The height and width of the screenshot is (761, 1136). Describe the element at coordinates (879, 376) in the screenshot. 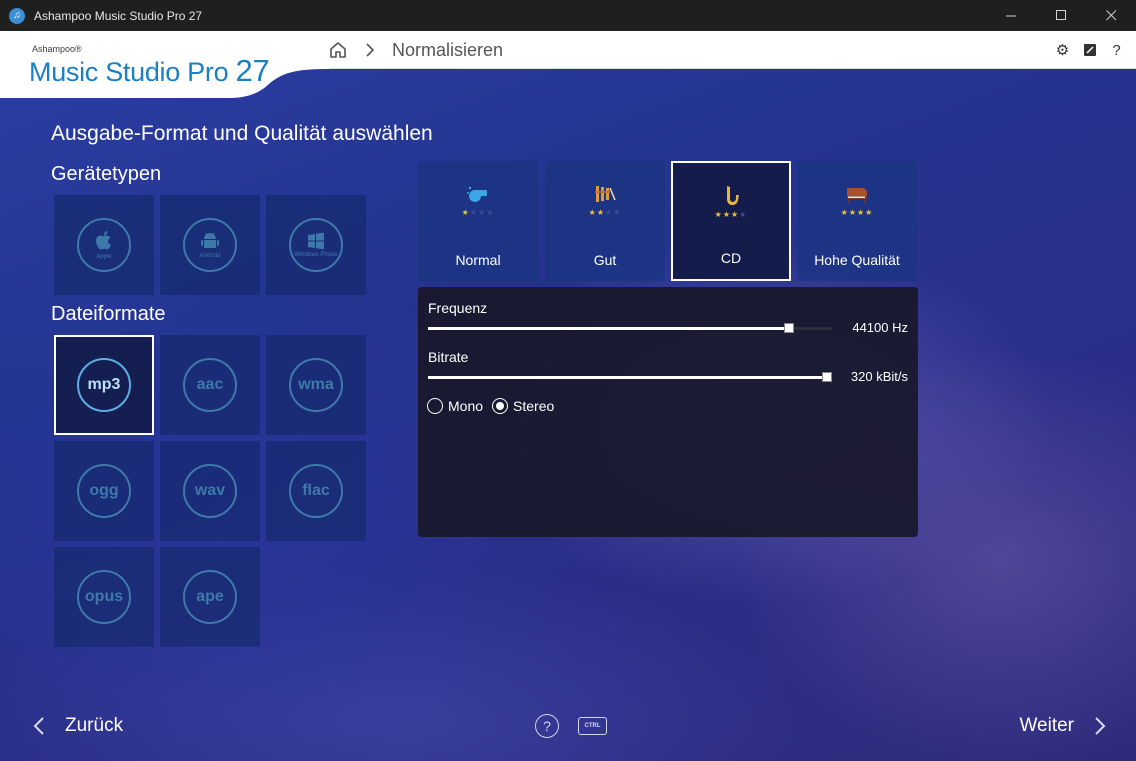

I see `bitrate-value: 320 kBit/s` at that location.